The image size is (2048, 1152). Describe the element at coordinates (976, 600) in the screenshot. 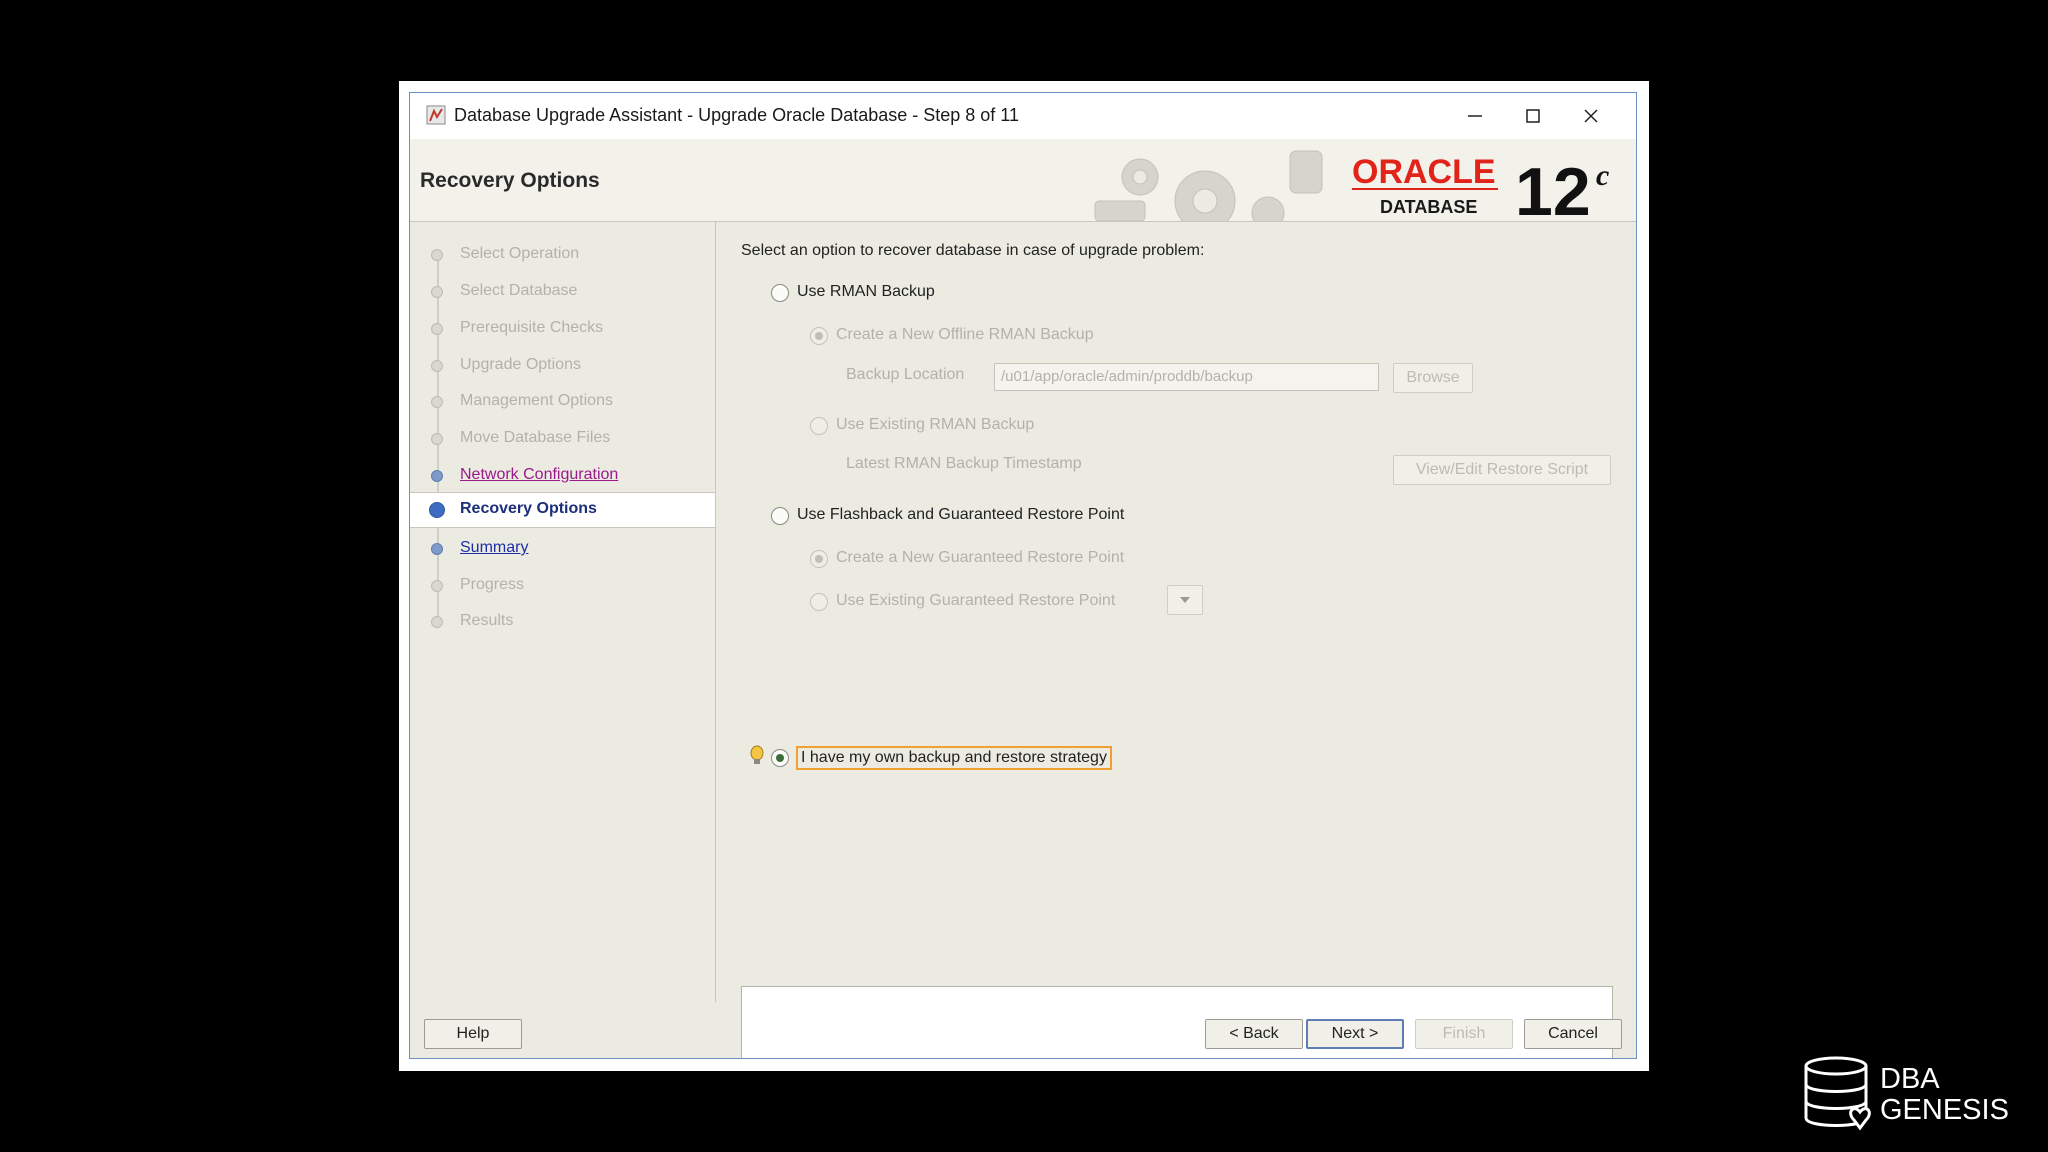

I see `use-existing-restore-point-label: Use Existing Guaranteed Restore Point` at that location.